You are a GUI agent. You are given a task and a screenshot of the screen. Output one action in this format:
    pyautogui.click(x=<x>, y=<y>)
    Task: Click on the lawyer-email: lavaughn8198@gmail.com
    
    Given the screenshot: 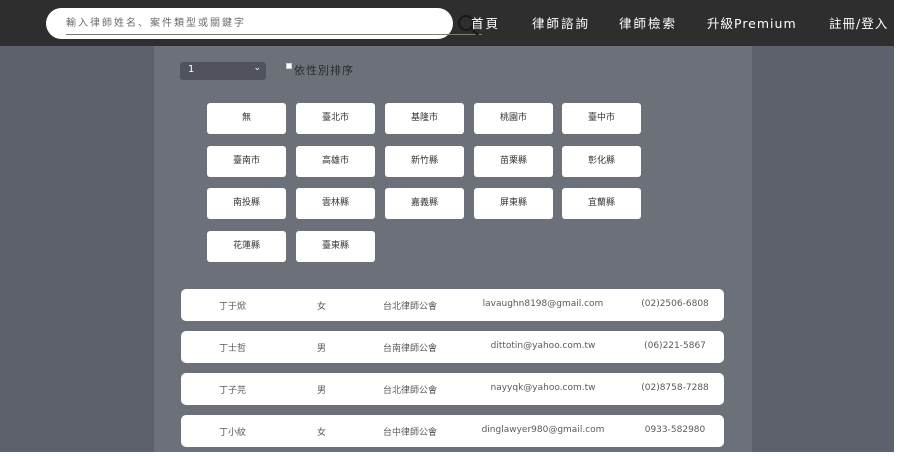 What is the action you would take?
    pyautogui.click(x=543, y=304)
    